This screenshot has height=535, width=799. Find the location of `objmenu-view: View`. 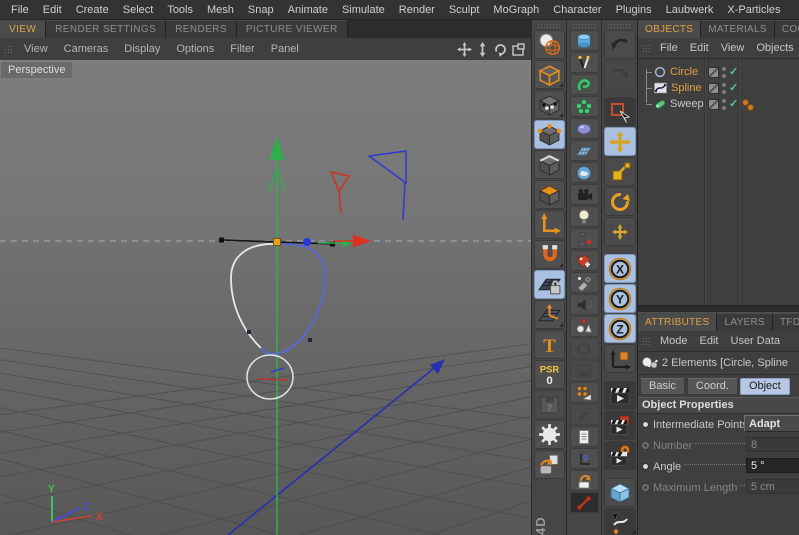

objmenu-view: View is located at coordinates (733, 48).